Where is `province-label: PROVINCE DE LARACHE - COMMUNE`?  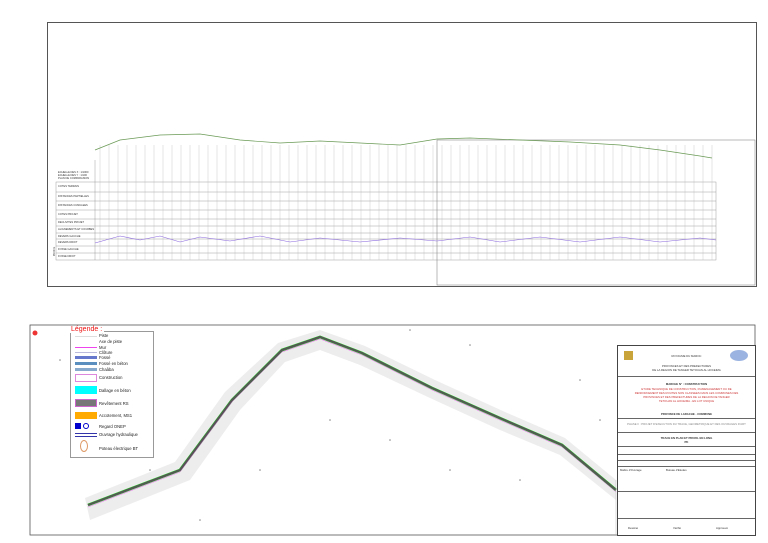
province-label: PROVINCE DE LARACHE - COMMUNE is located at coordinates (686, 414).